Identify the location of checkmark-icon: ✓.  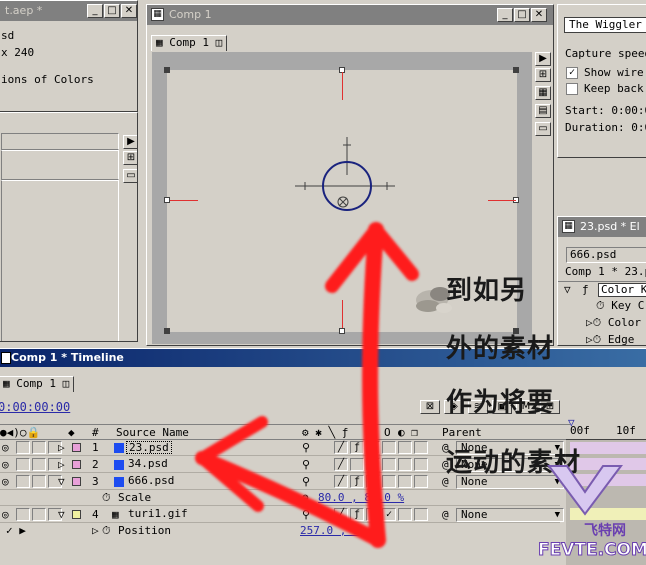
(572, 72).